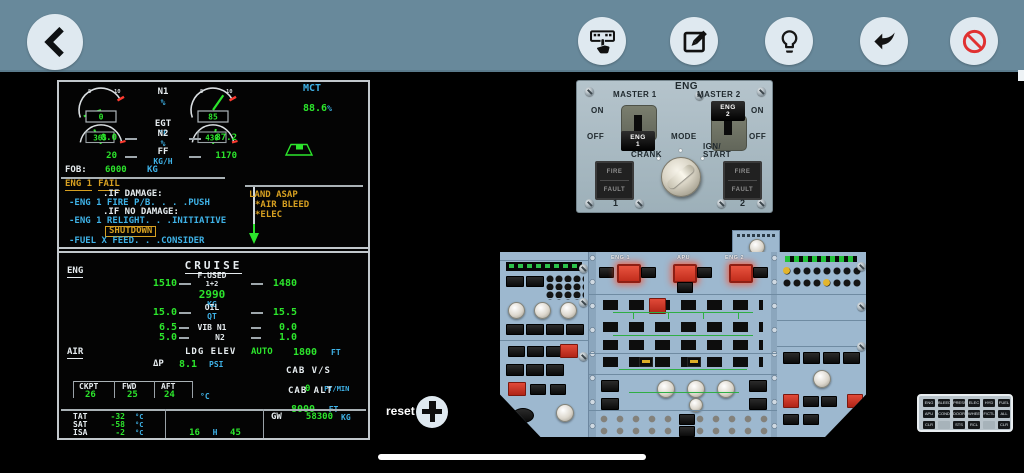  I want to click on ecp-bleed-button: BLEED, so click(944, 403).